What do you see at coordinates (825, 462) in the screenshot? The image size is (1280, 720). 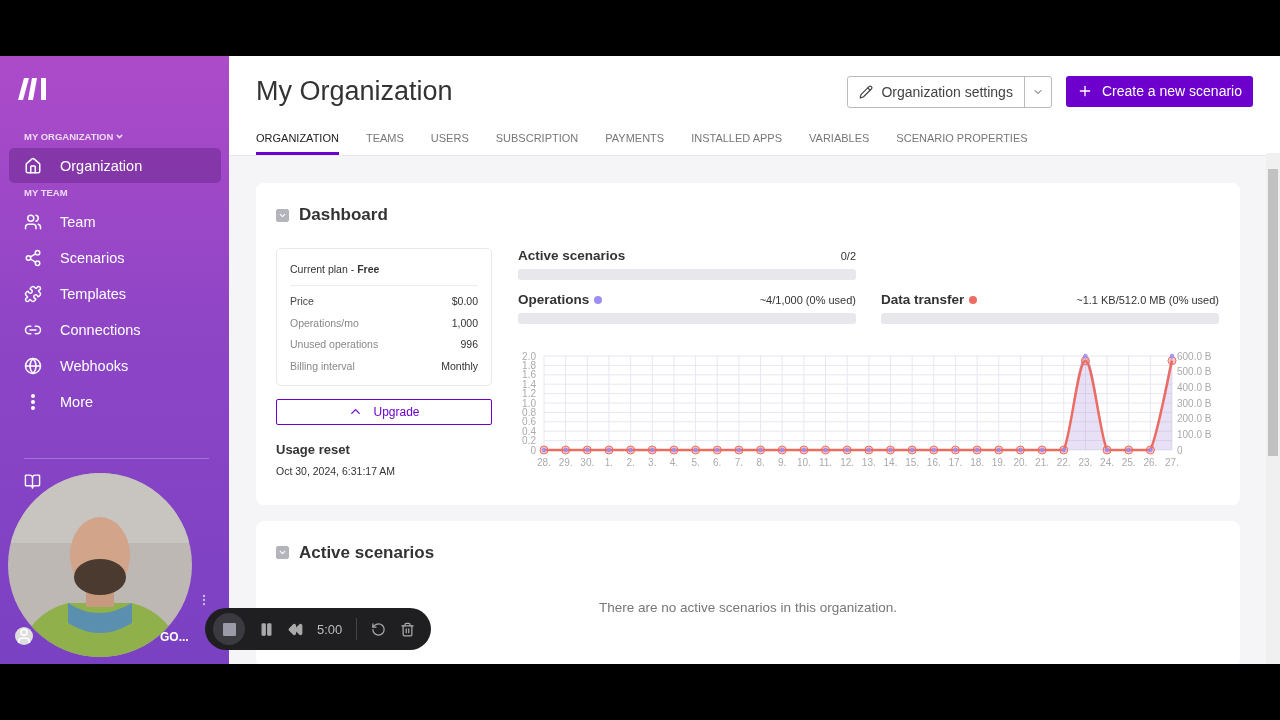 I see `axis-label: 11.` at bounding box center [825, 462].